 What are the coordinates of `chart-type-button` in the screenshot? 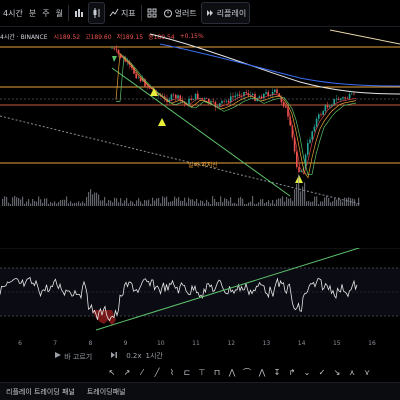 It's located at (79, 13).